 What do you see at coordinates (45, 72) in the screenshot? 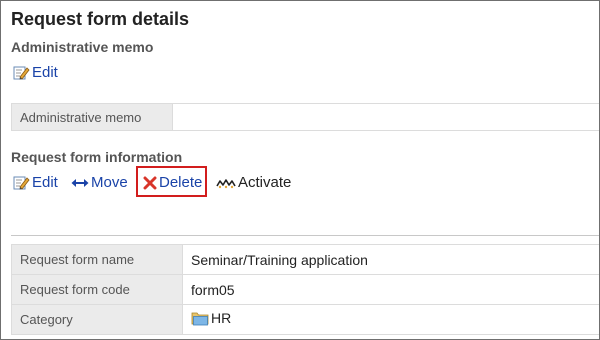
I see `admin-memo-edit-label: Edit` at bounding box center [45, 72].